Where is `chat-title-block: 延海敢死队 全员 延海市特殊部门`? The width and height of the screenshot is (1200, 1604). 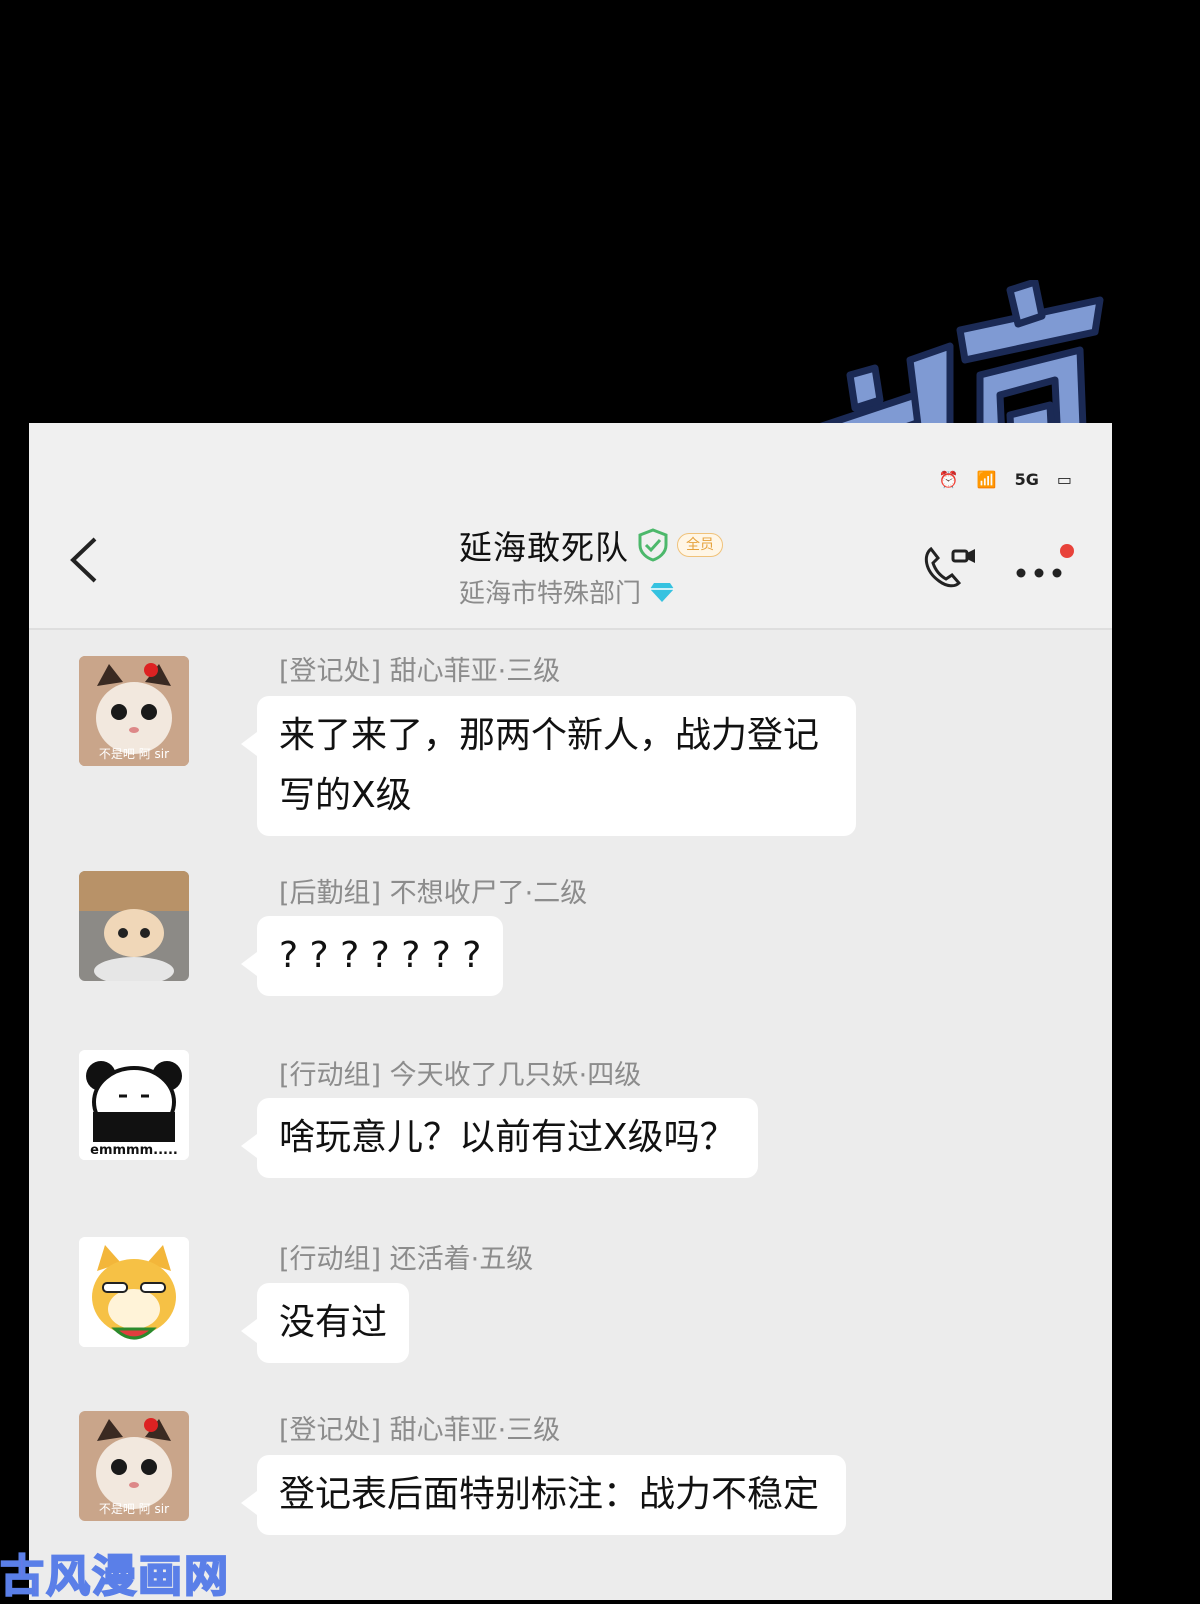 chat-title-block: 延海敢死队 全员 延海市特殊部门 is located at coordinates (591, 565).